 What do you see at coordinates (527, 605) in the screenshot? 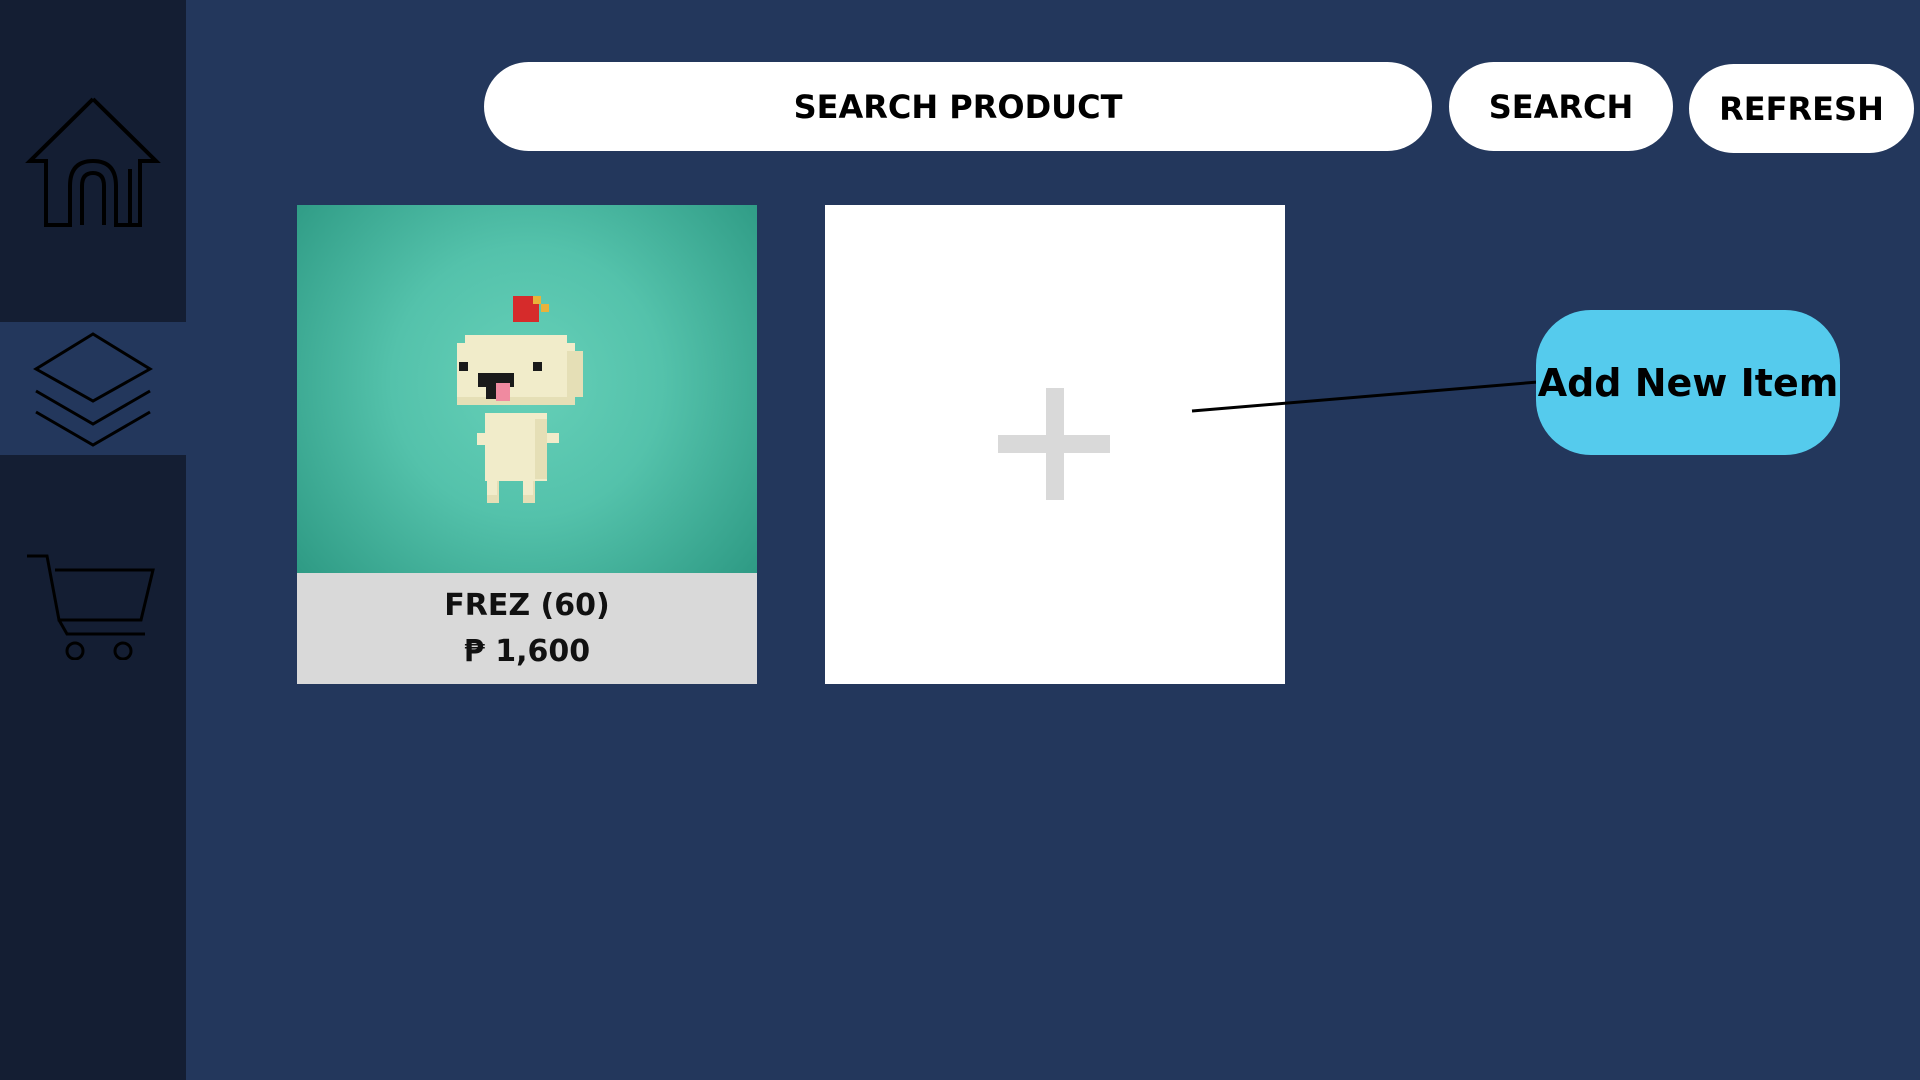
I see `product-name: FREZ (60)` at bounding box center [527, 605].